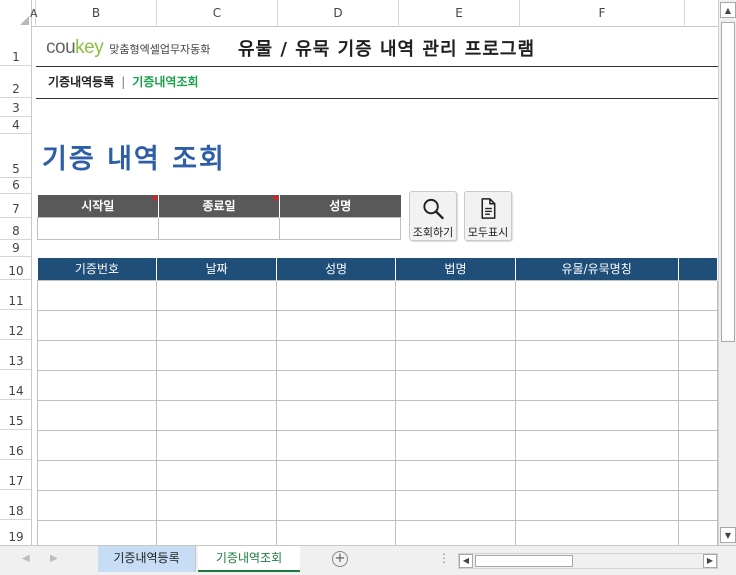 The width and height of the screenshot is (736, 575). Describe the element at coordinates (216, 269) in the screenshot. I see `column-date: 날짜` at that location.